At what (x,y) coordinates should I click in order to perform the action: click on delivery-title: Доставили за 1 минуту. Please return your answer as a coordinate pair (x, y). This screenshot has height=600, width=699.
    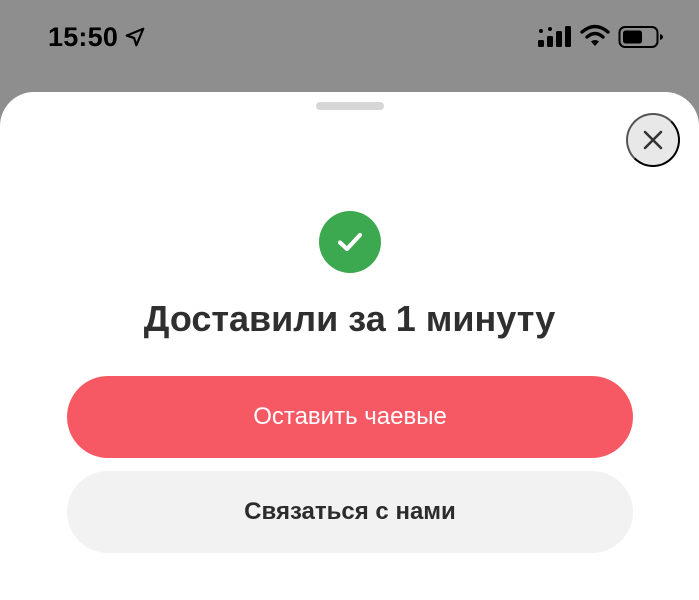
    Looking at the image, I should click on (349, 318).